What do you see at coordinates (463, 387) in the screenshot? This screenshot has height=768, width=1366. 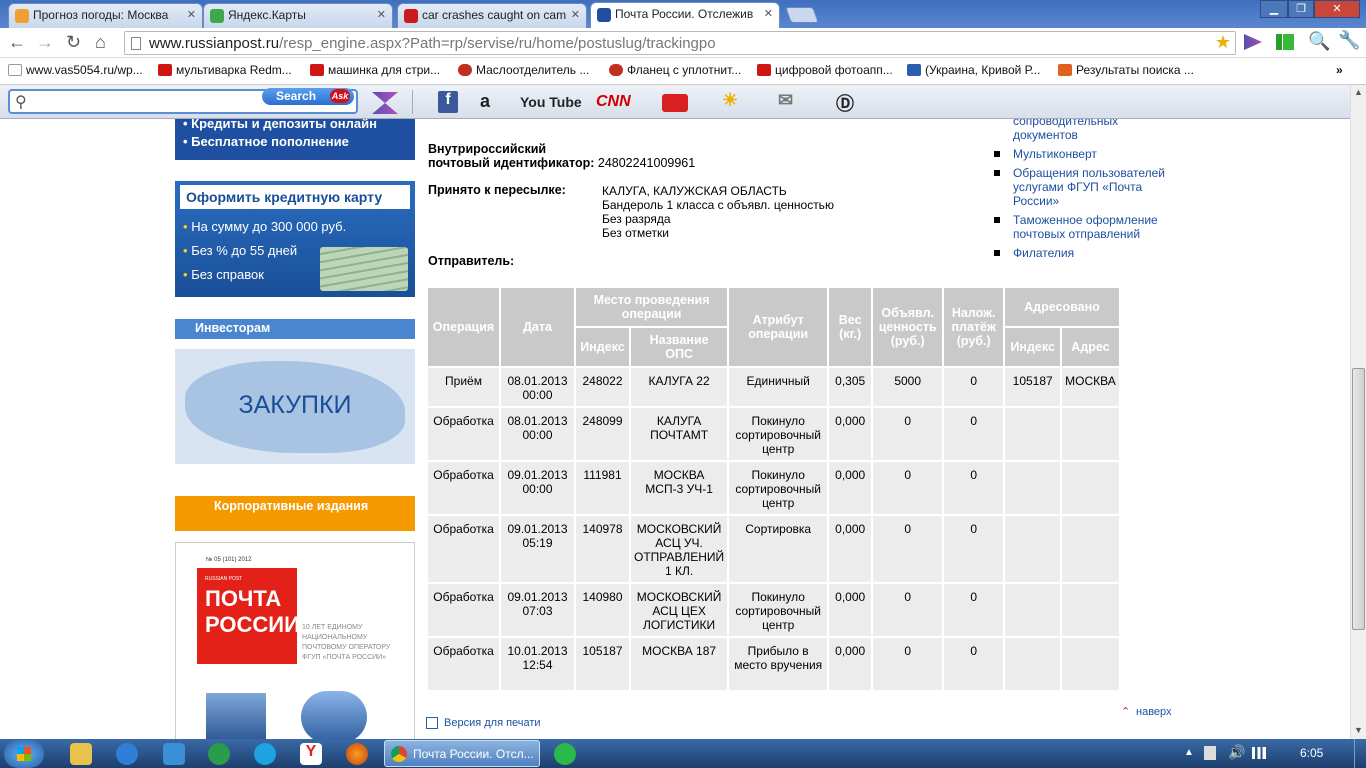 I see `op-cell: Приём` at bounding box center [463, 387].